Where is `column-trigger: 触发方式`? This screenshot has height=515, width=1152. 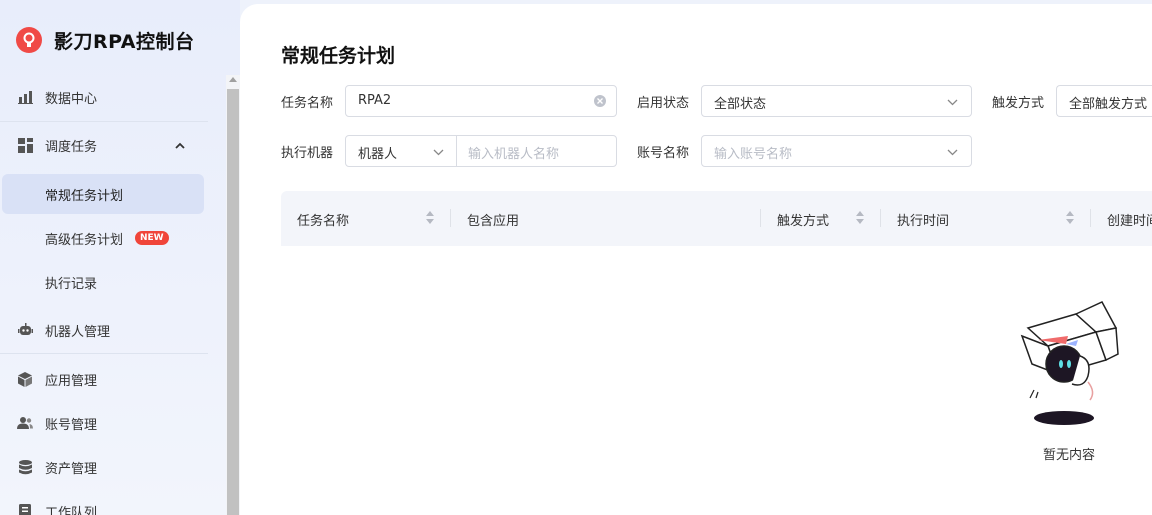
column-trigger: 触发方式 is located at coordinates (803, 219).